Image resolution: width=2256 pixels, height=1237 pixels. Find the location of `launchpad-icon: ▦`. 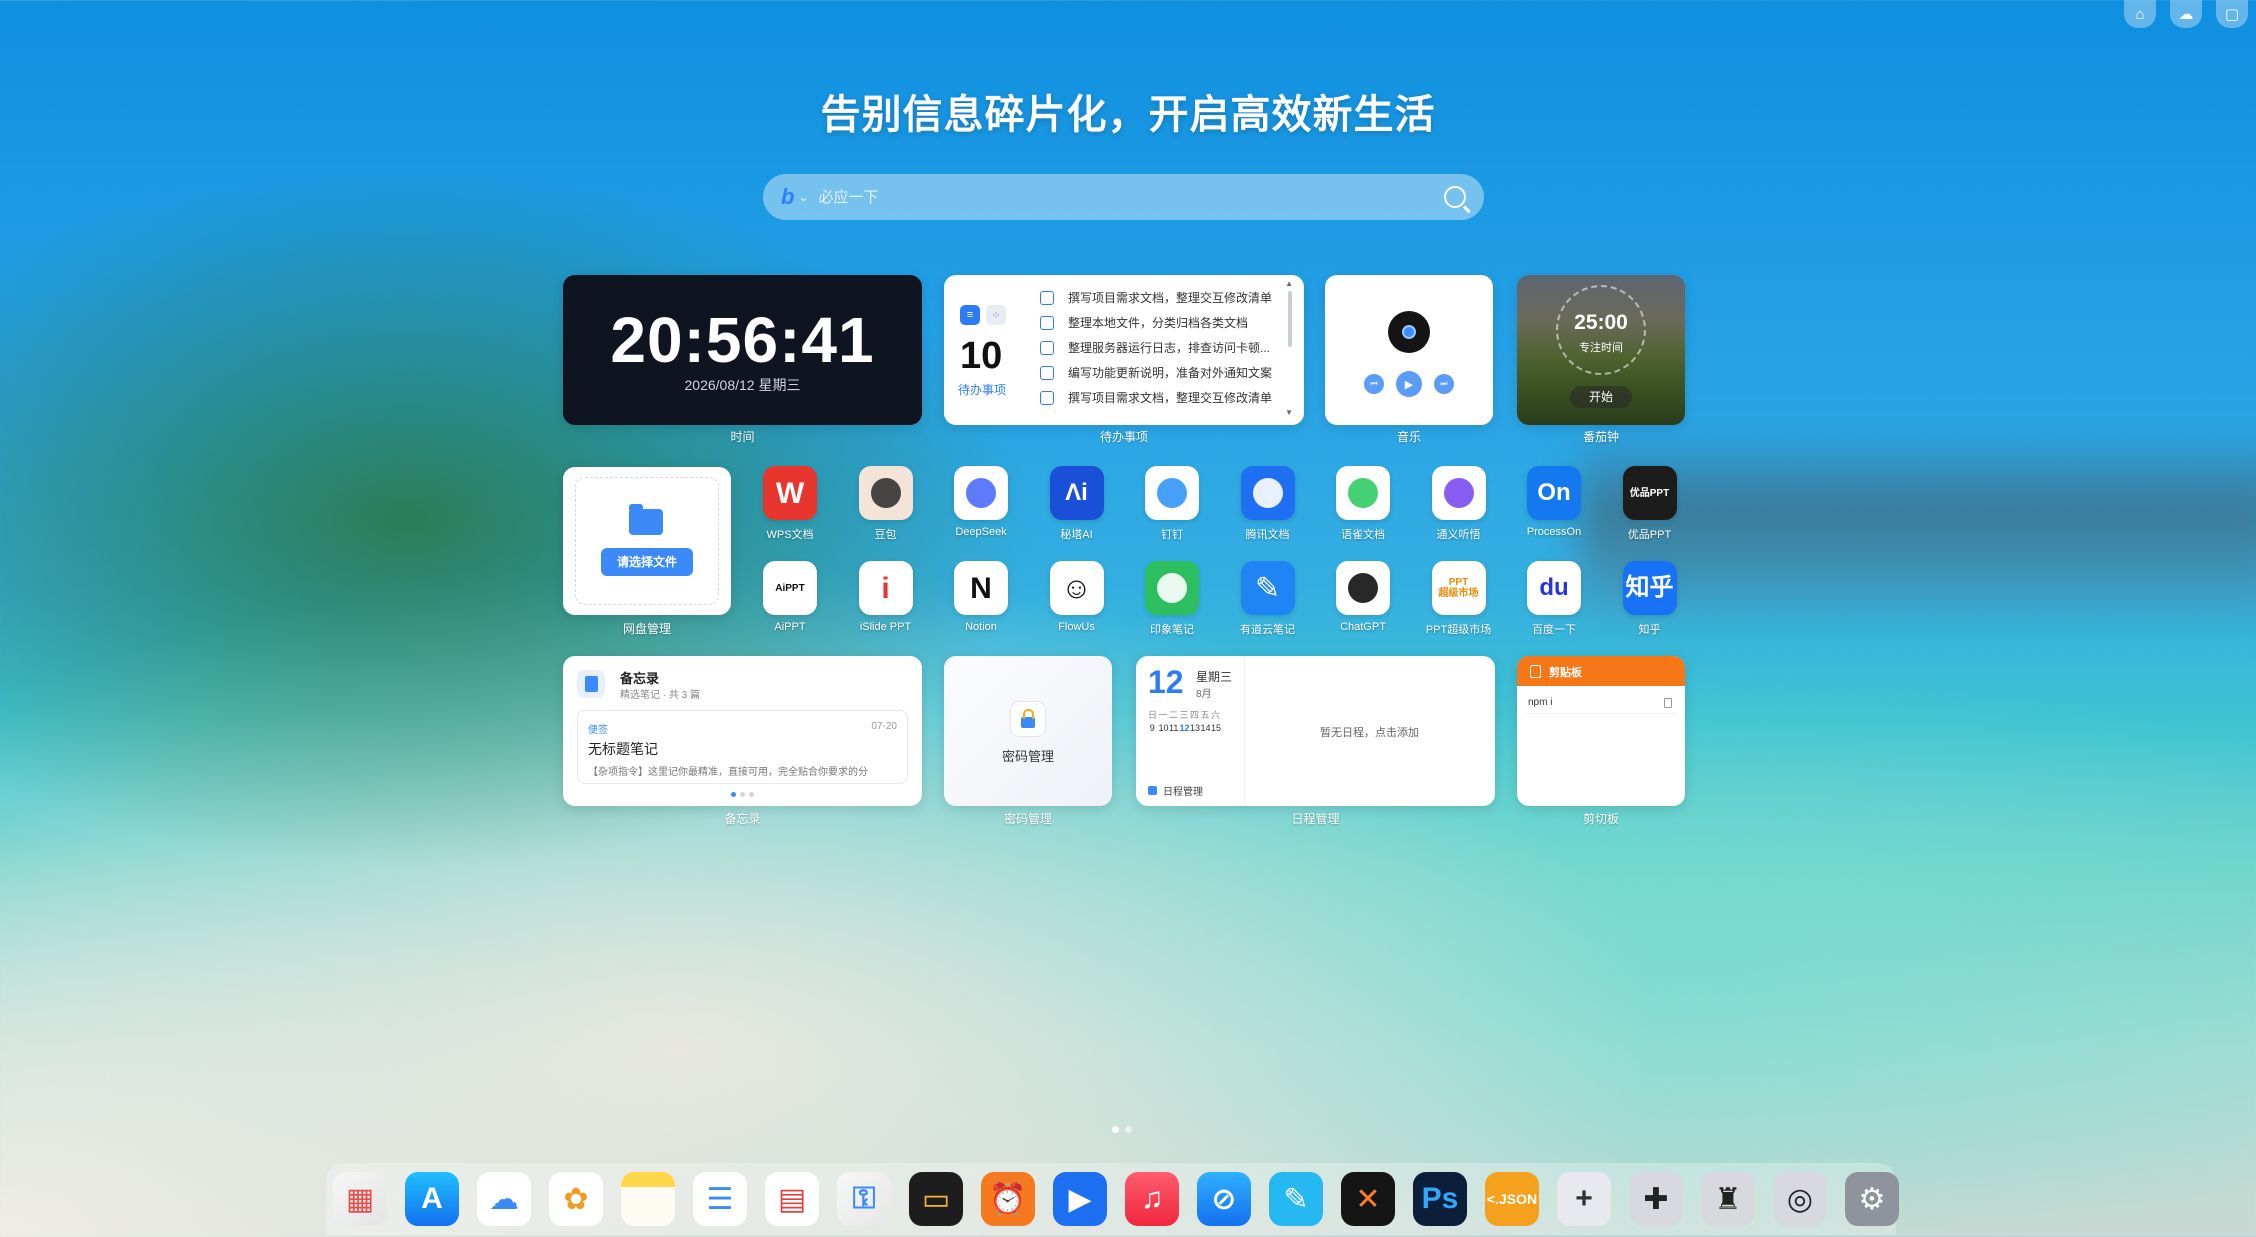

launchpad-icon: ▦ is located at coordinates (360, 1199).